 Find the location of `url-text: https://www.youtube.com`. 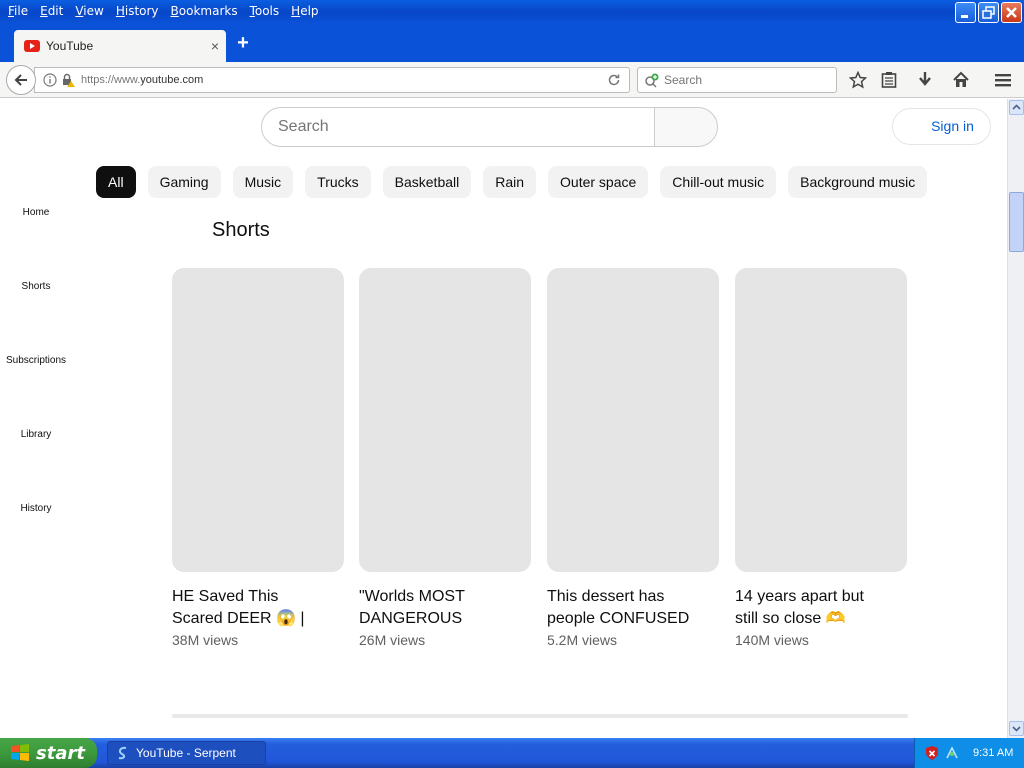

url-text: https://www.youtube.com is located at coordinates (142, 80).